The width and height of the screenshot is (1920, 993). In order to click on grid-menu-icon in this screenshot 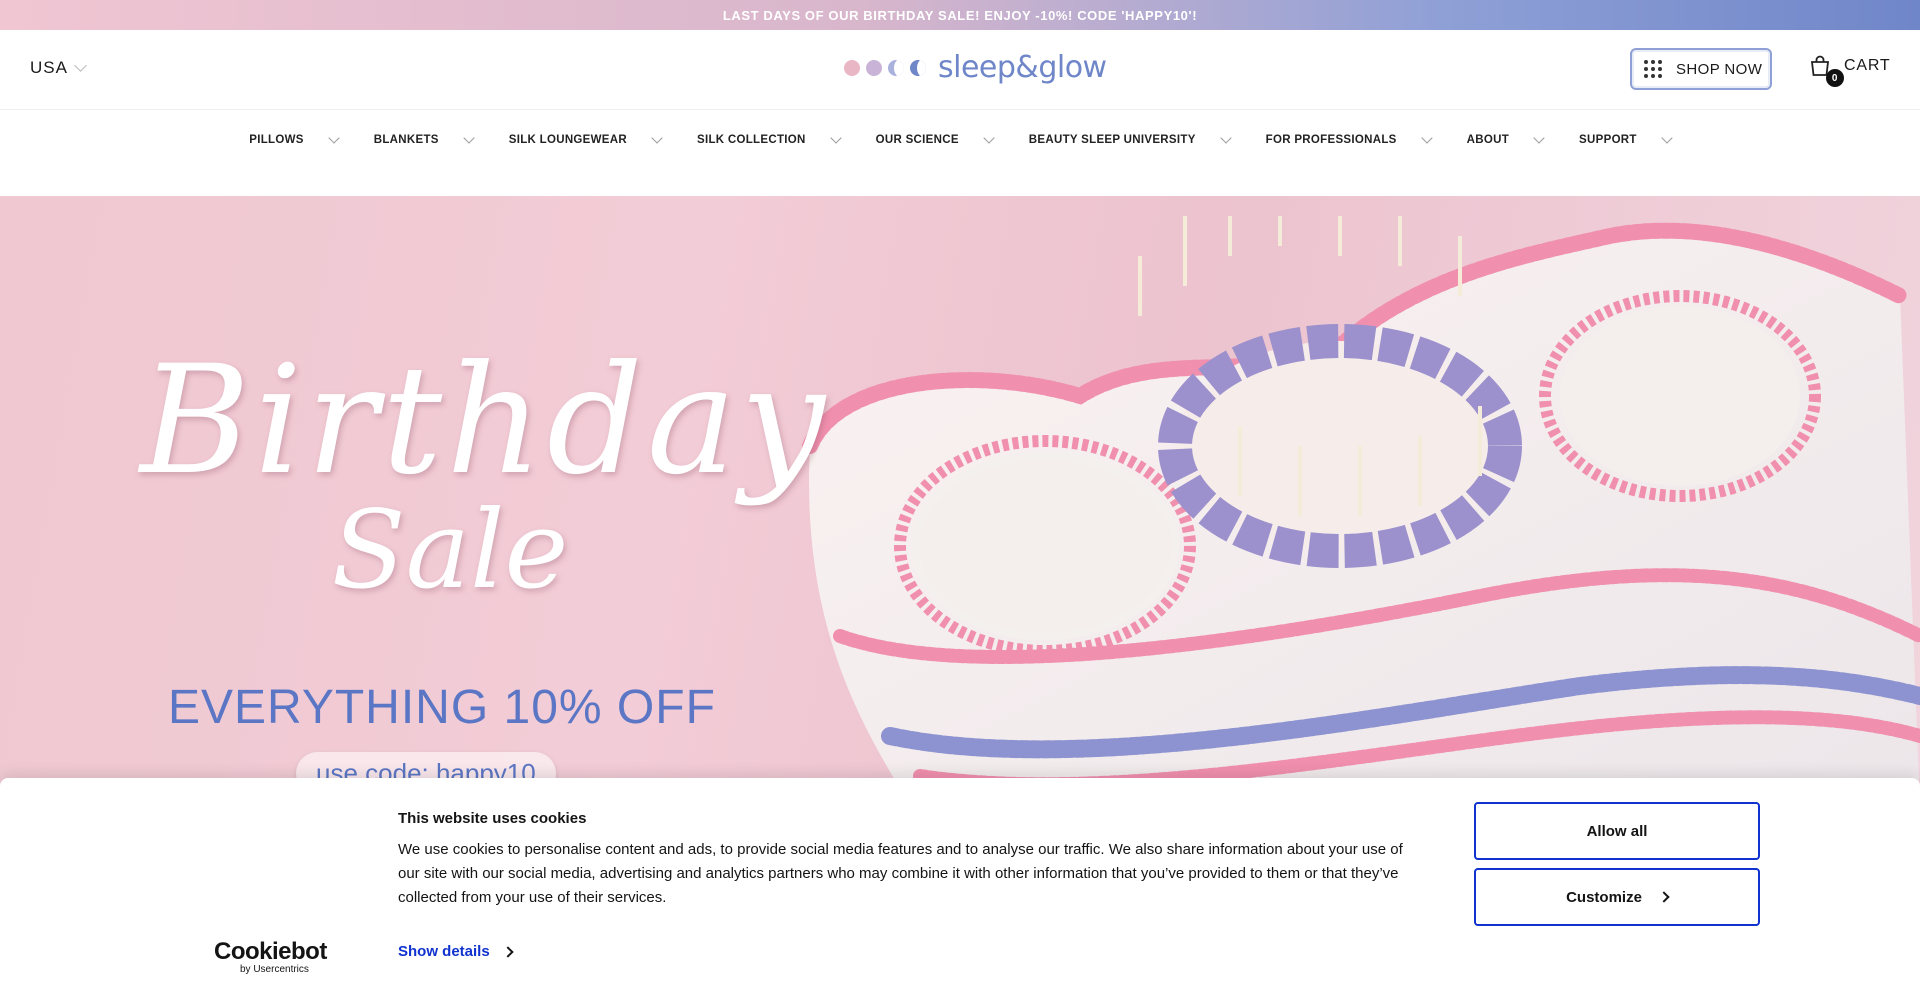, I will do `click(1653, 69)`.